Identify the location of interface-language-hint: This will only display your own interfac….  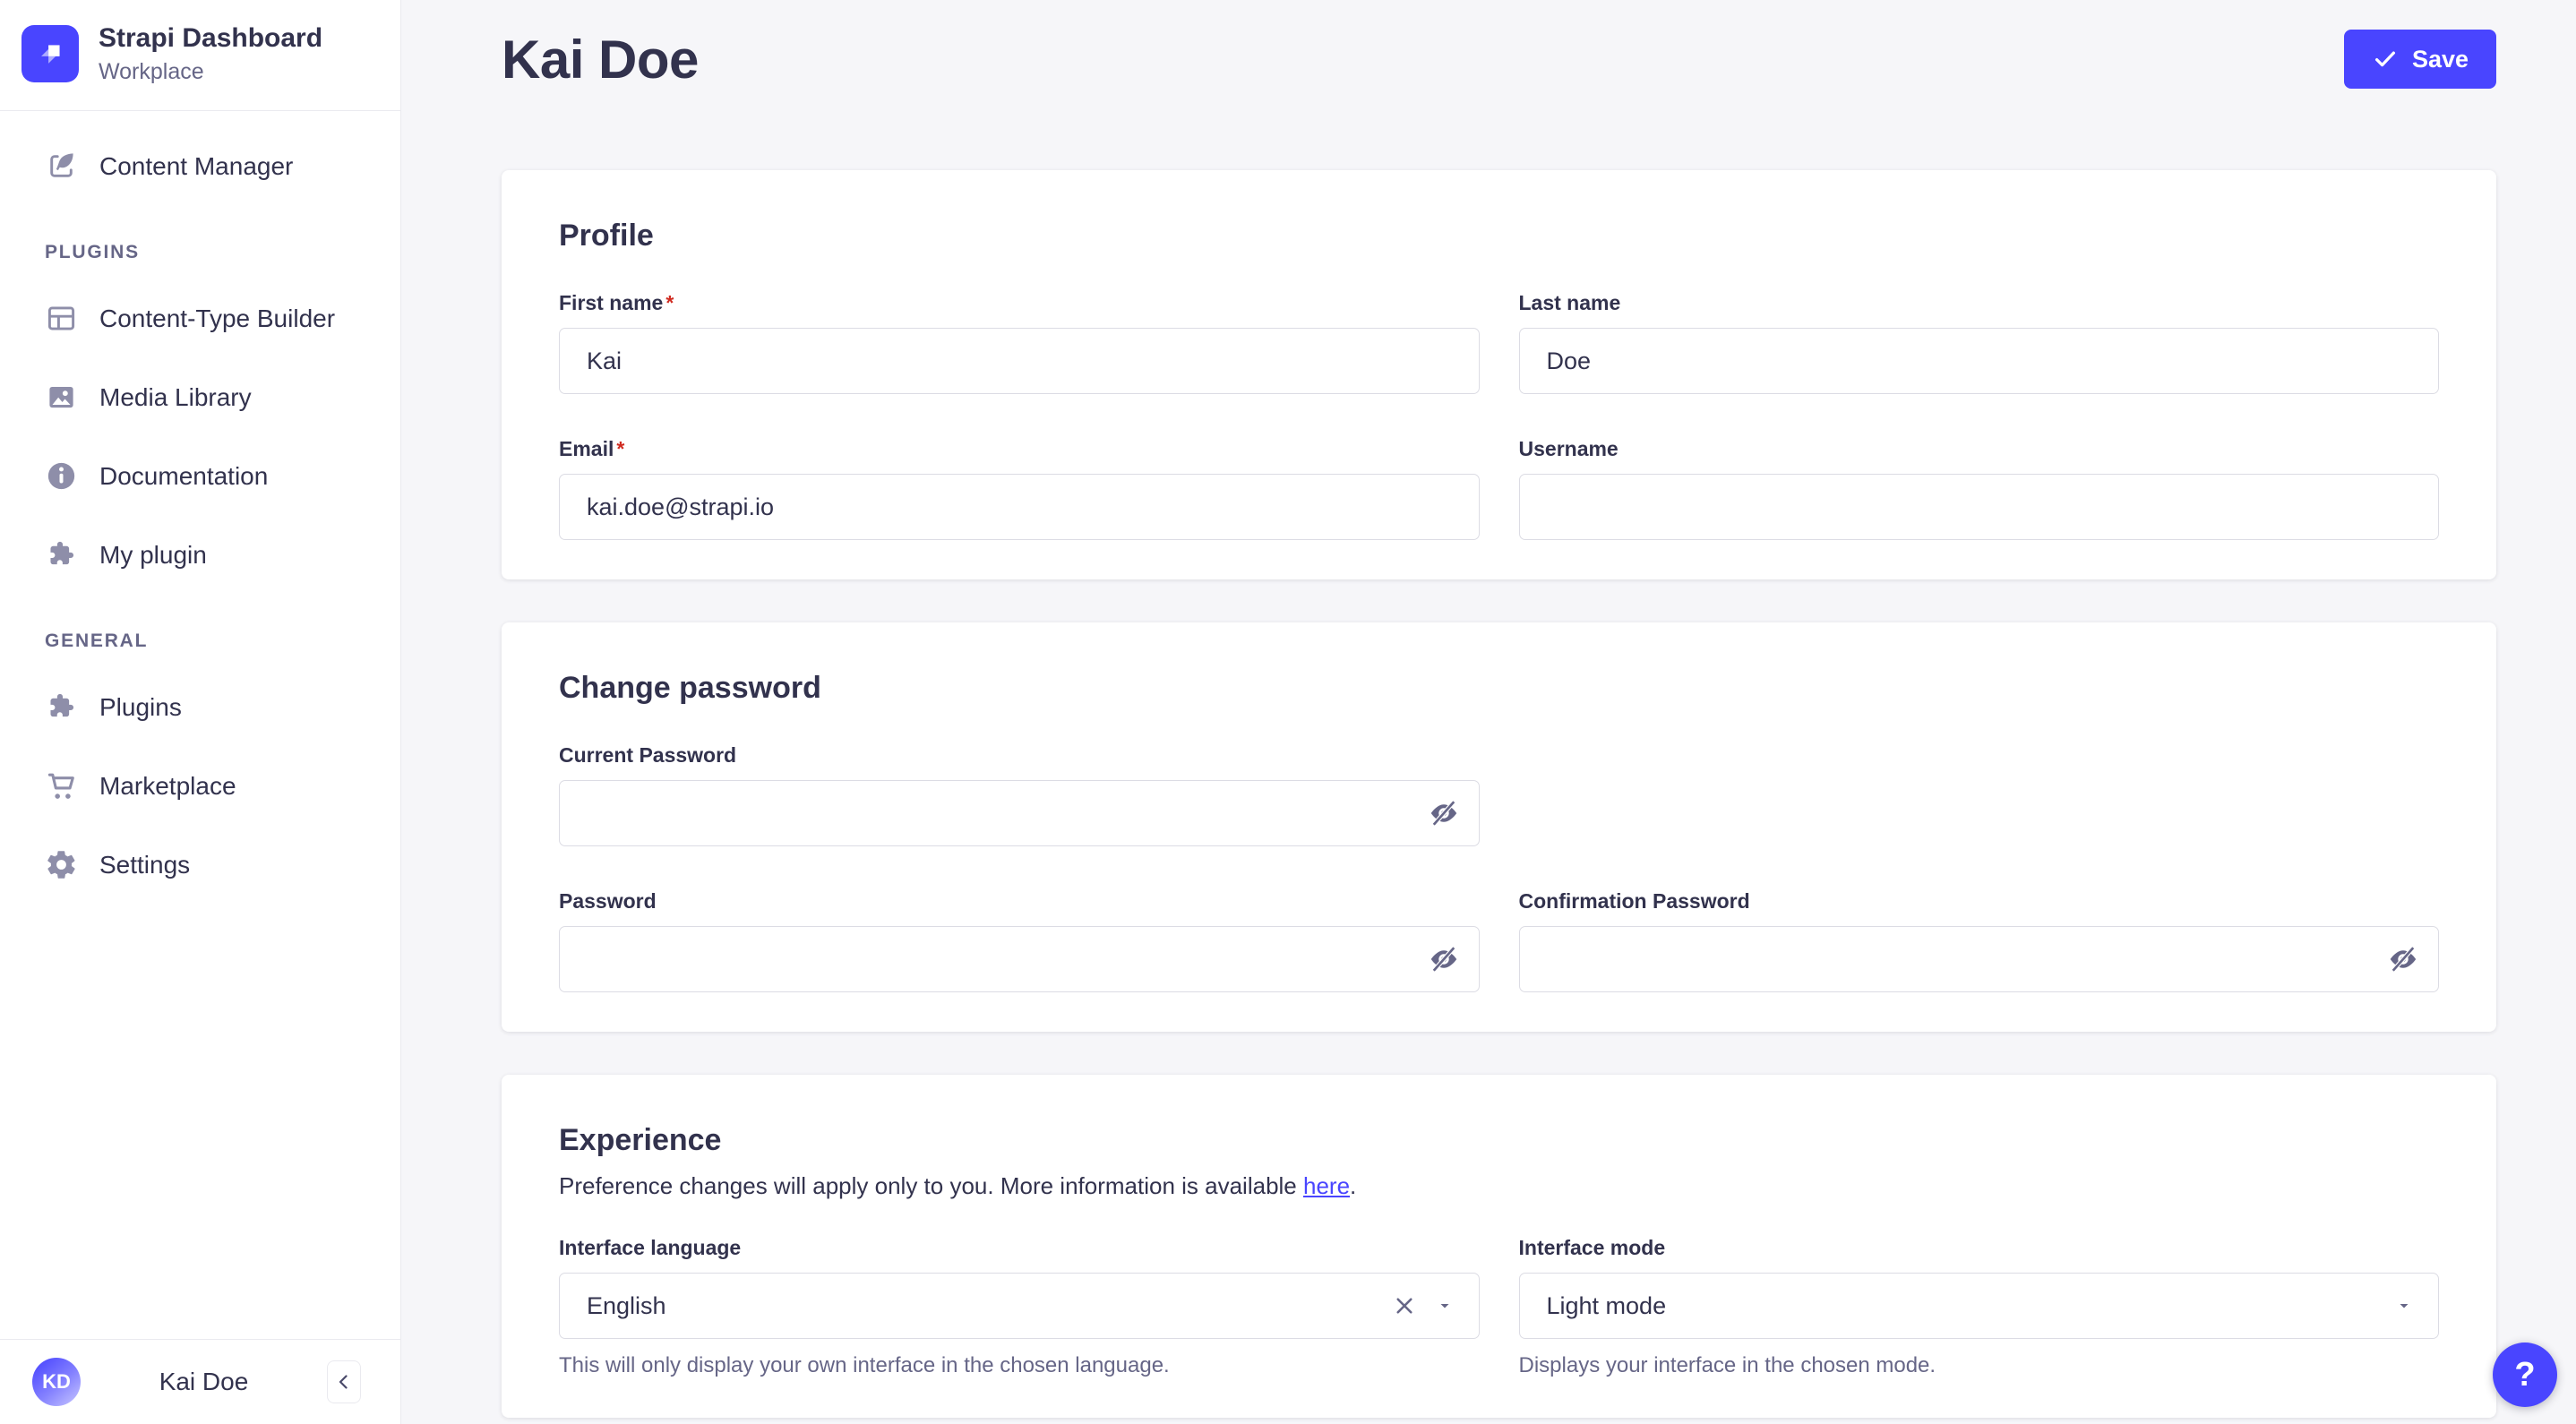
(864, 1365).